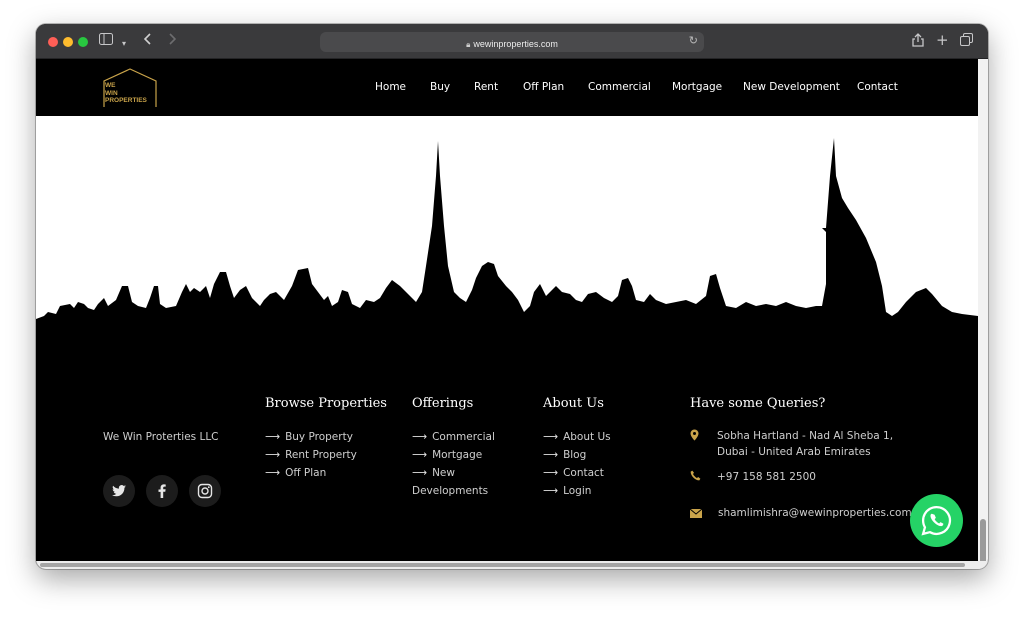 The image size is (1024, 618). I want to click on logo-text: WE WIN PROPERTIES, so click(126, 93).